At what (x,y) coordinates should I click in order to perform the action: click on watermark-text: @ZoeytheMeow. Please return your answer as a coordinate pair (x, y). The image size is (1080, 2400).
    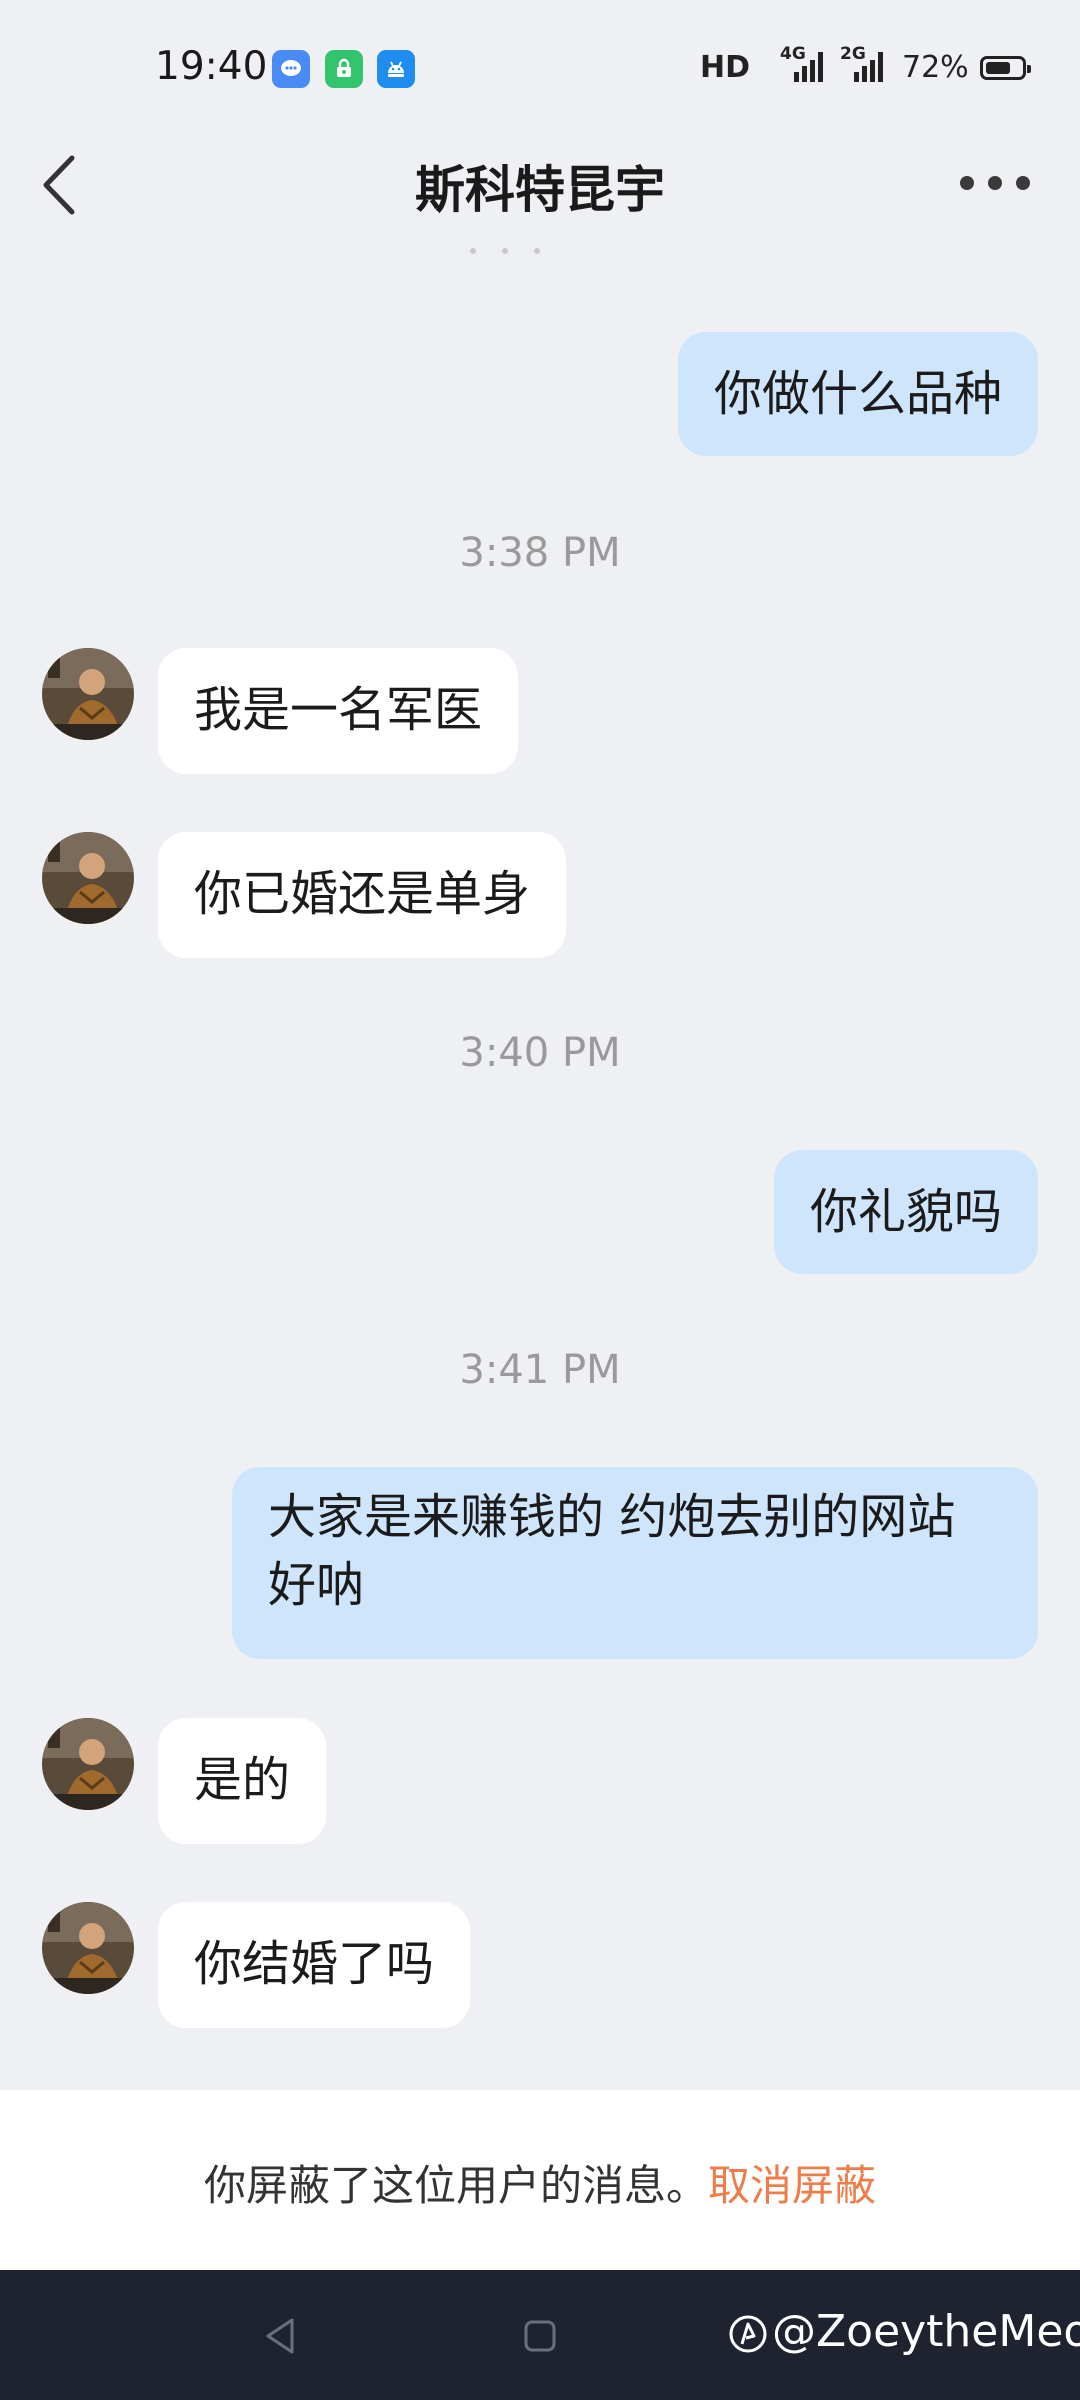
    Looking at the image, I should click on (926, 2331).